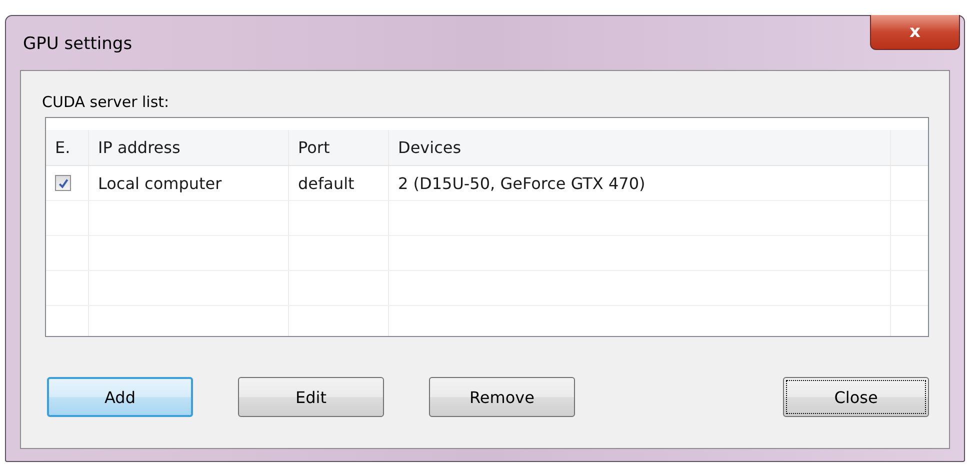 Image resolution: width=967 pixels, height=466 pixels. I want to click on table-cell: Local computer, so click(160, 183).